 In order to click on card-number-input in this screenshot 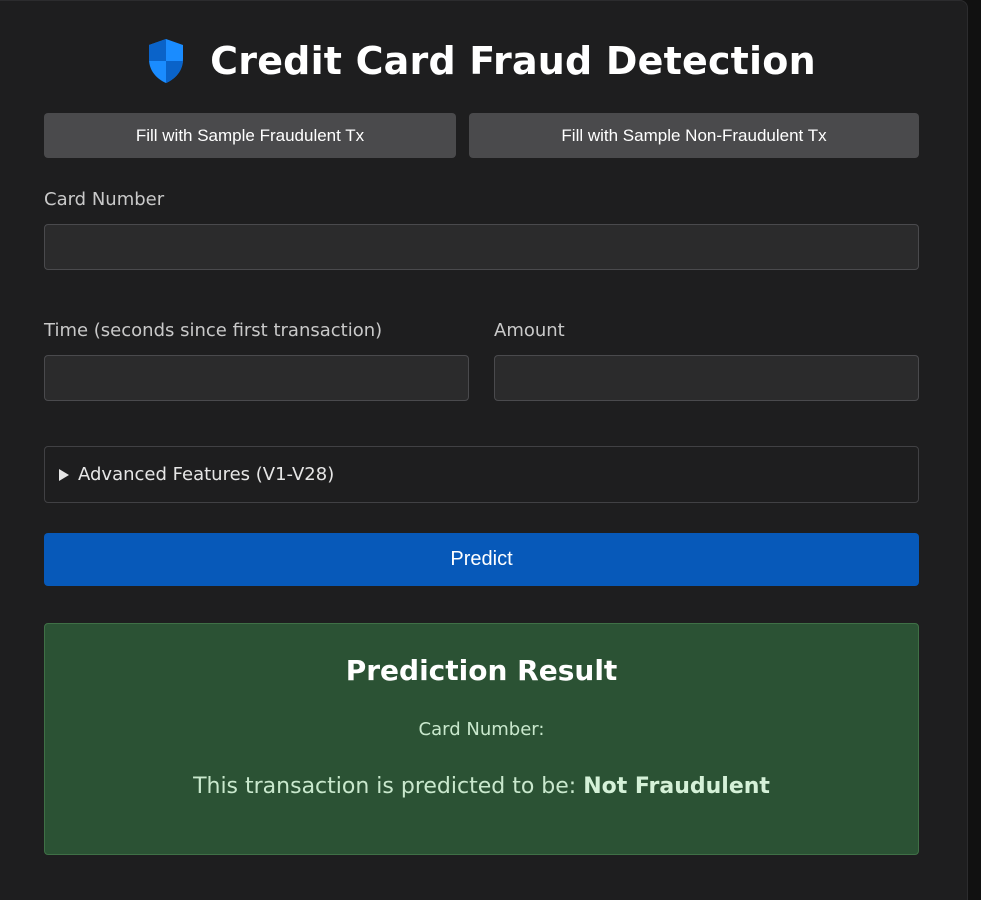, I will do `click(481, 247)`.